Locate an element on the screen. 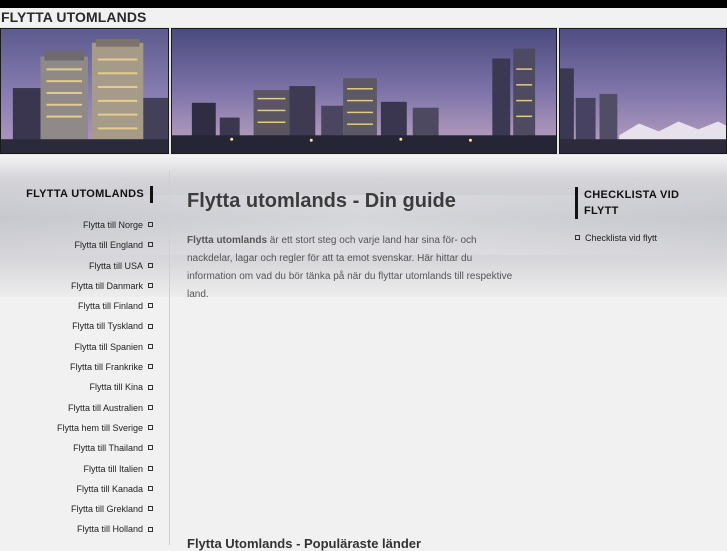  checklist-link: Checklista vid flytt is located at coordinates (621, 238).